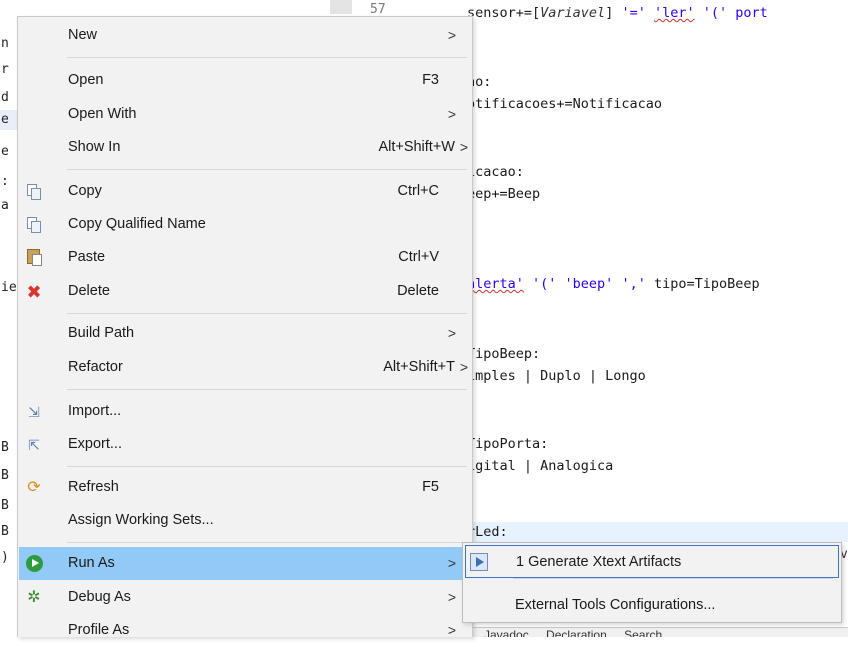 The height and width of the screenshot is (647, 848). What do you see at coordinates (430, 80) in the screenshot?
I see `shortcut-label: F3` at bounding box center [430, 80].